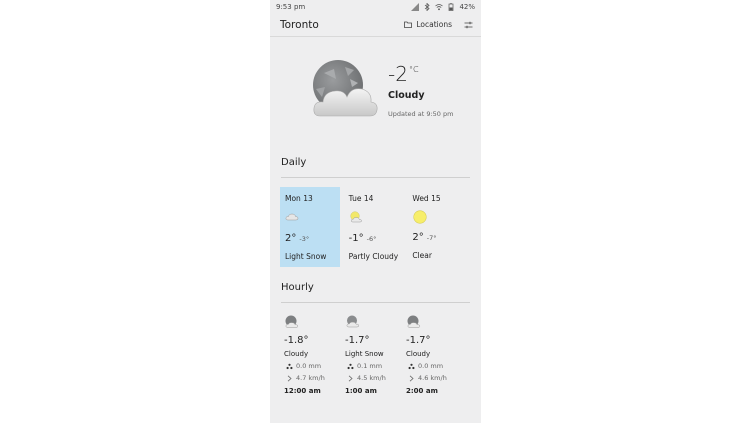  Describe the element at coordinates (434, 24) in the screenshot. I see `locations-label: Locations` at that location.